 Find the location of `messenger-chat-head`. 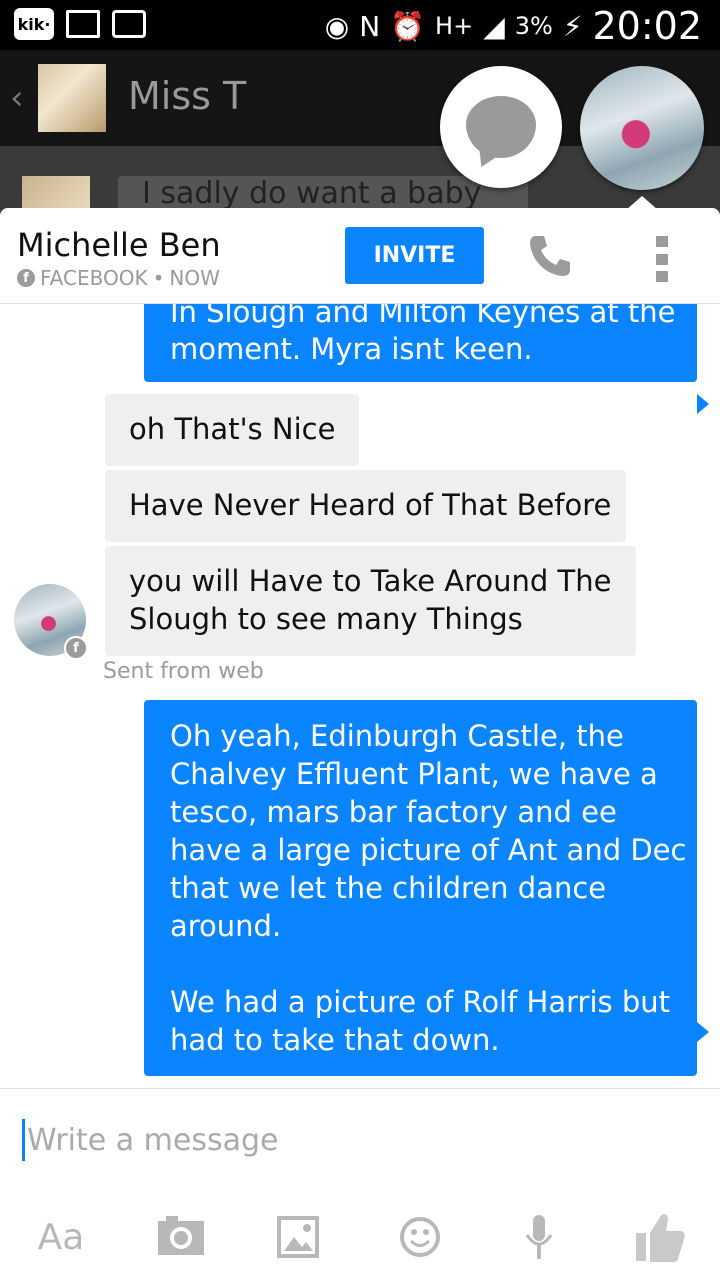

messenger-chat-head is located at coordinates (501, 127).